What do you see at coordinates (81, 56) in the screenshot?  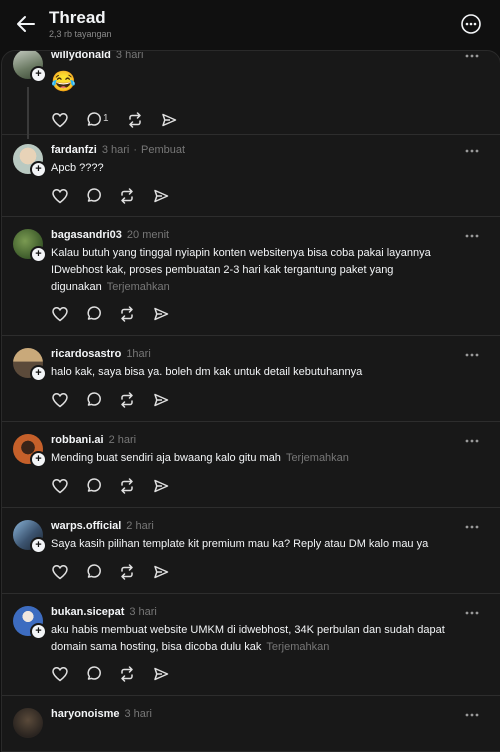 I see `username: willydonald` at bounding box center [81, 56].